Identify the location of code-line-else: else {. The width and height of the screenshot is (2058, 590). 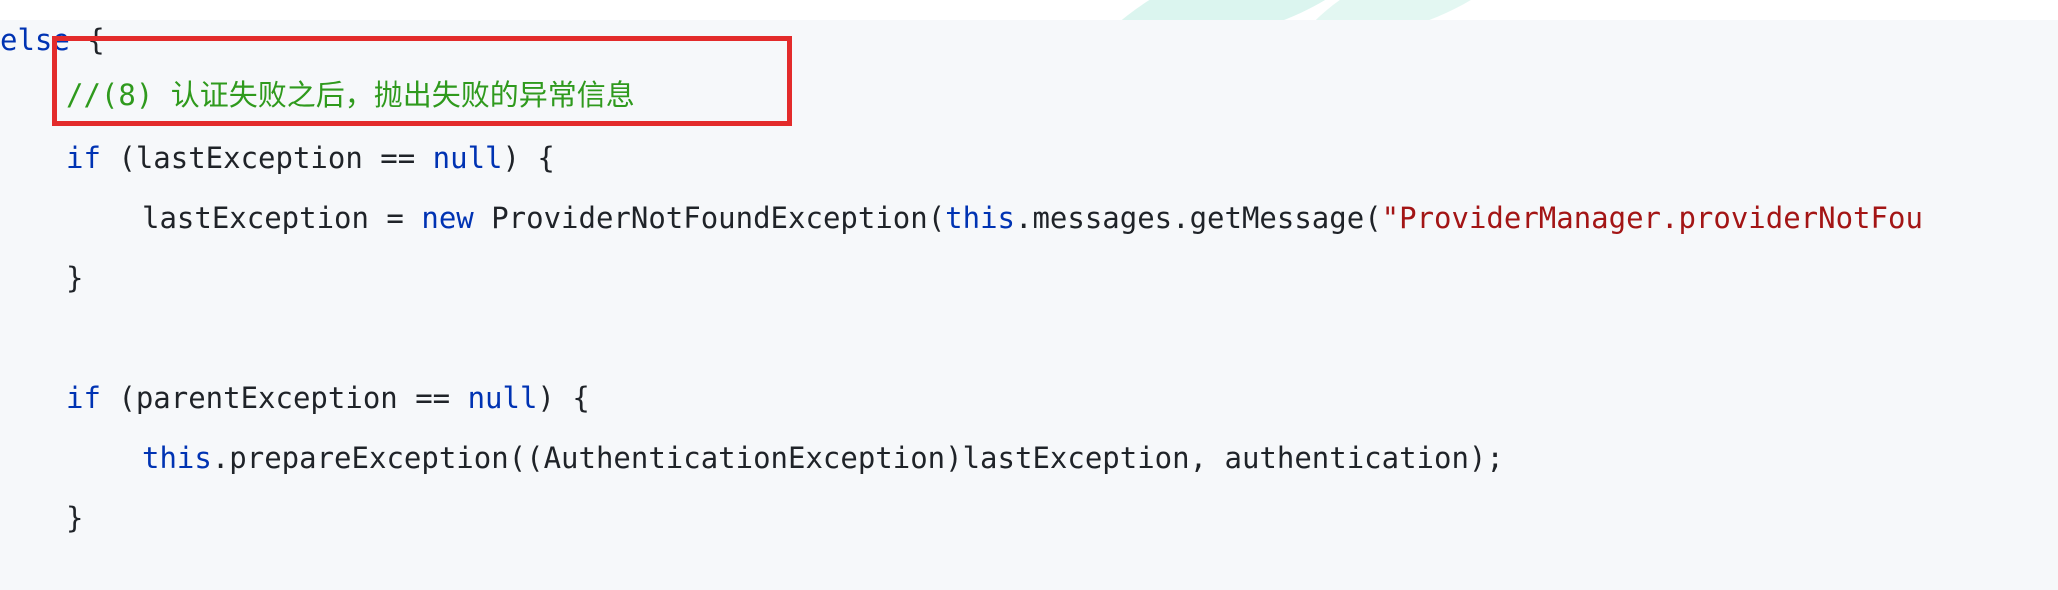
(52, 40).